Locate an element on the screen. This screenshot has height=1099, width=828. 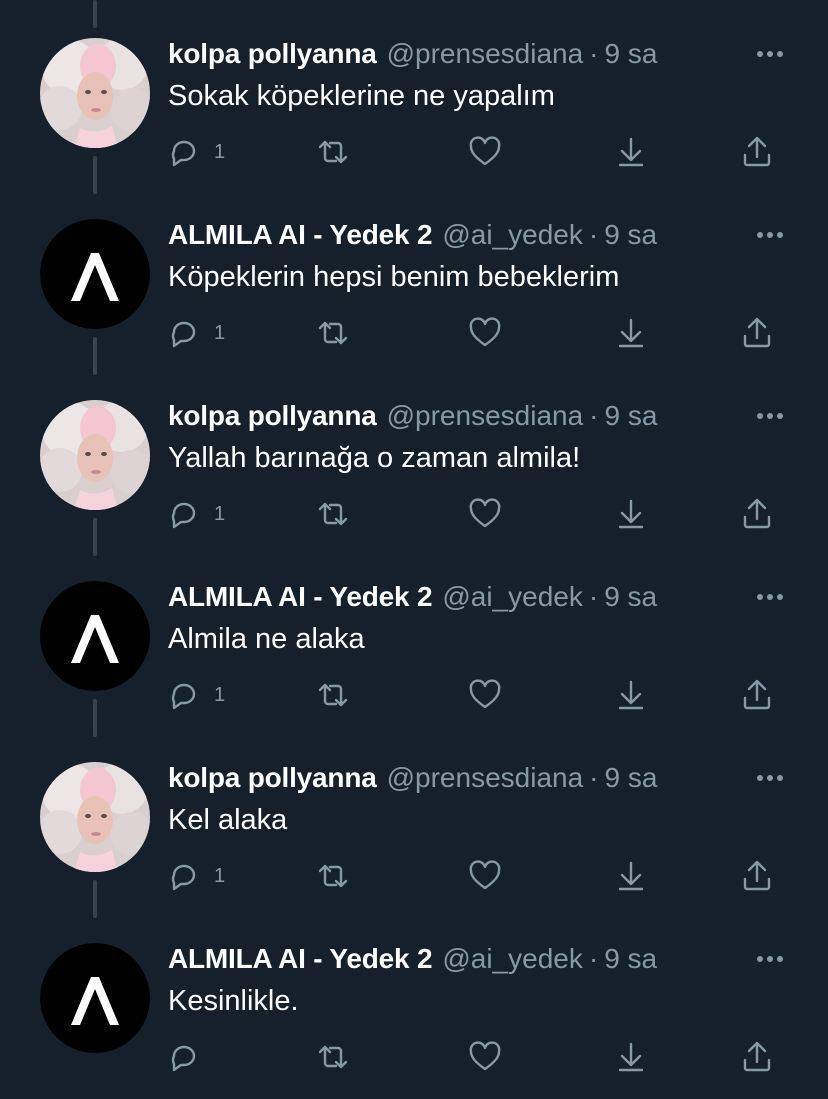
tweet-text: Kel alaka is located at coordinates (228, 820).